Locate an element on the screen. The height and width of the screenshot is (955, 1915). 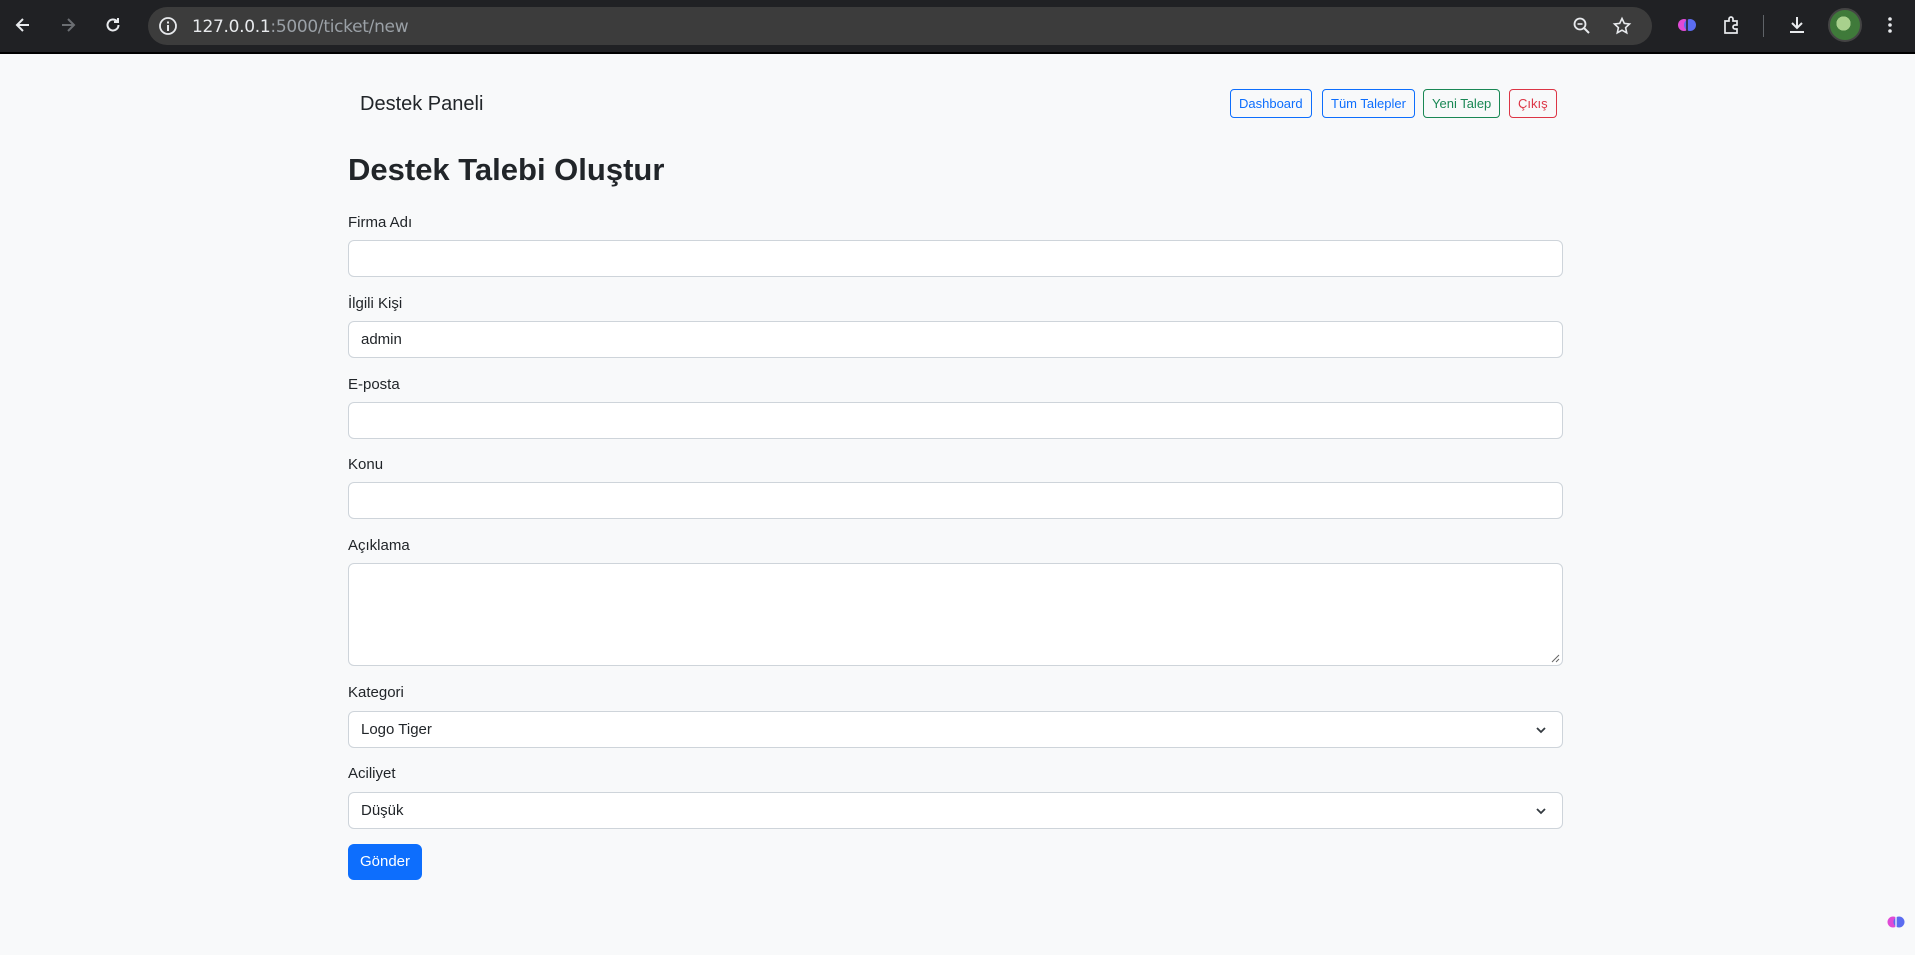
zoom-icon is located at coordinates (1582, 26).